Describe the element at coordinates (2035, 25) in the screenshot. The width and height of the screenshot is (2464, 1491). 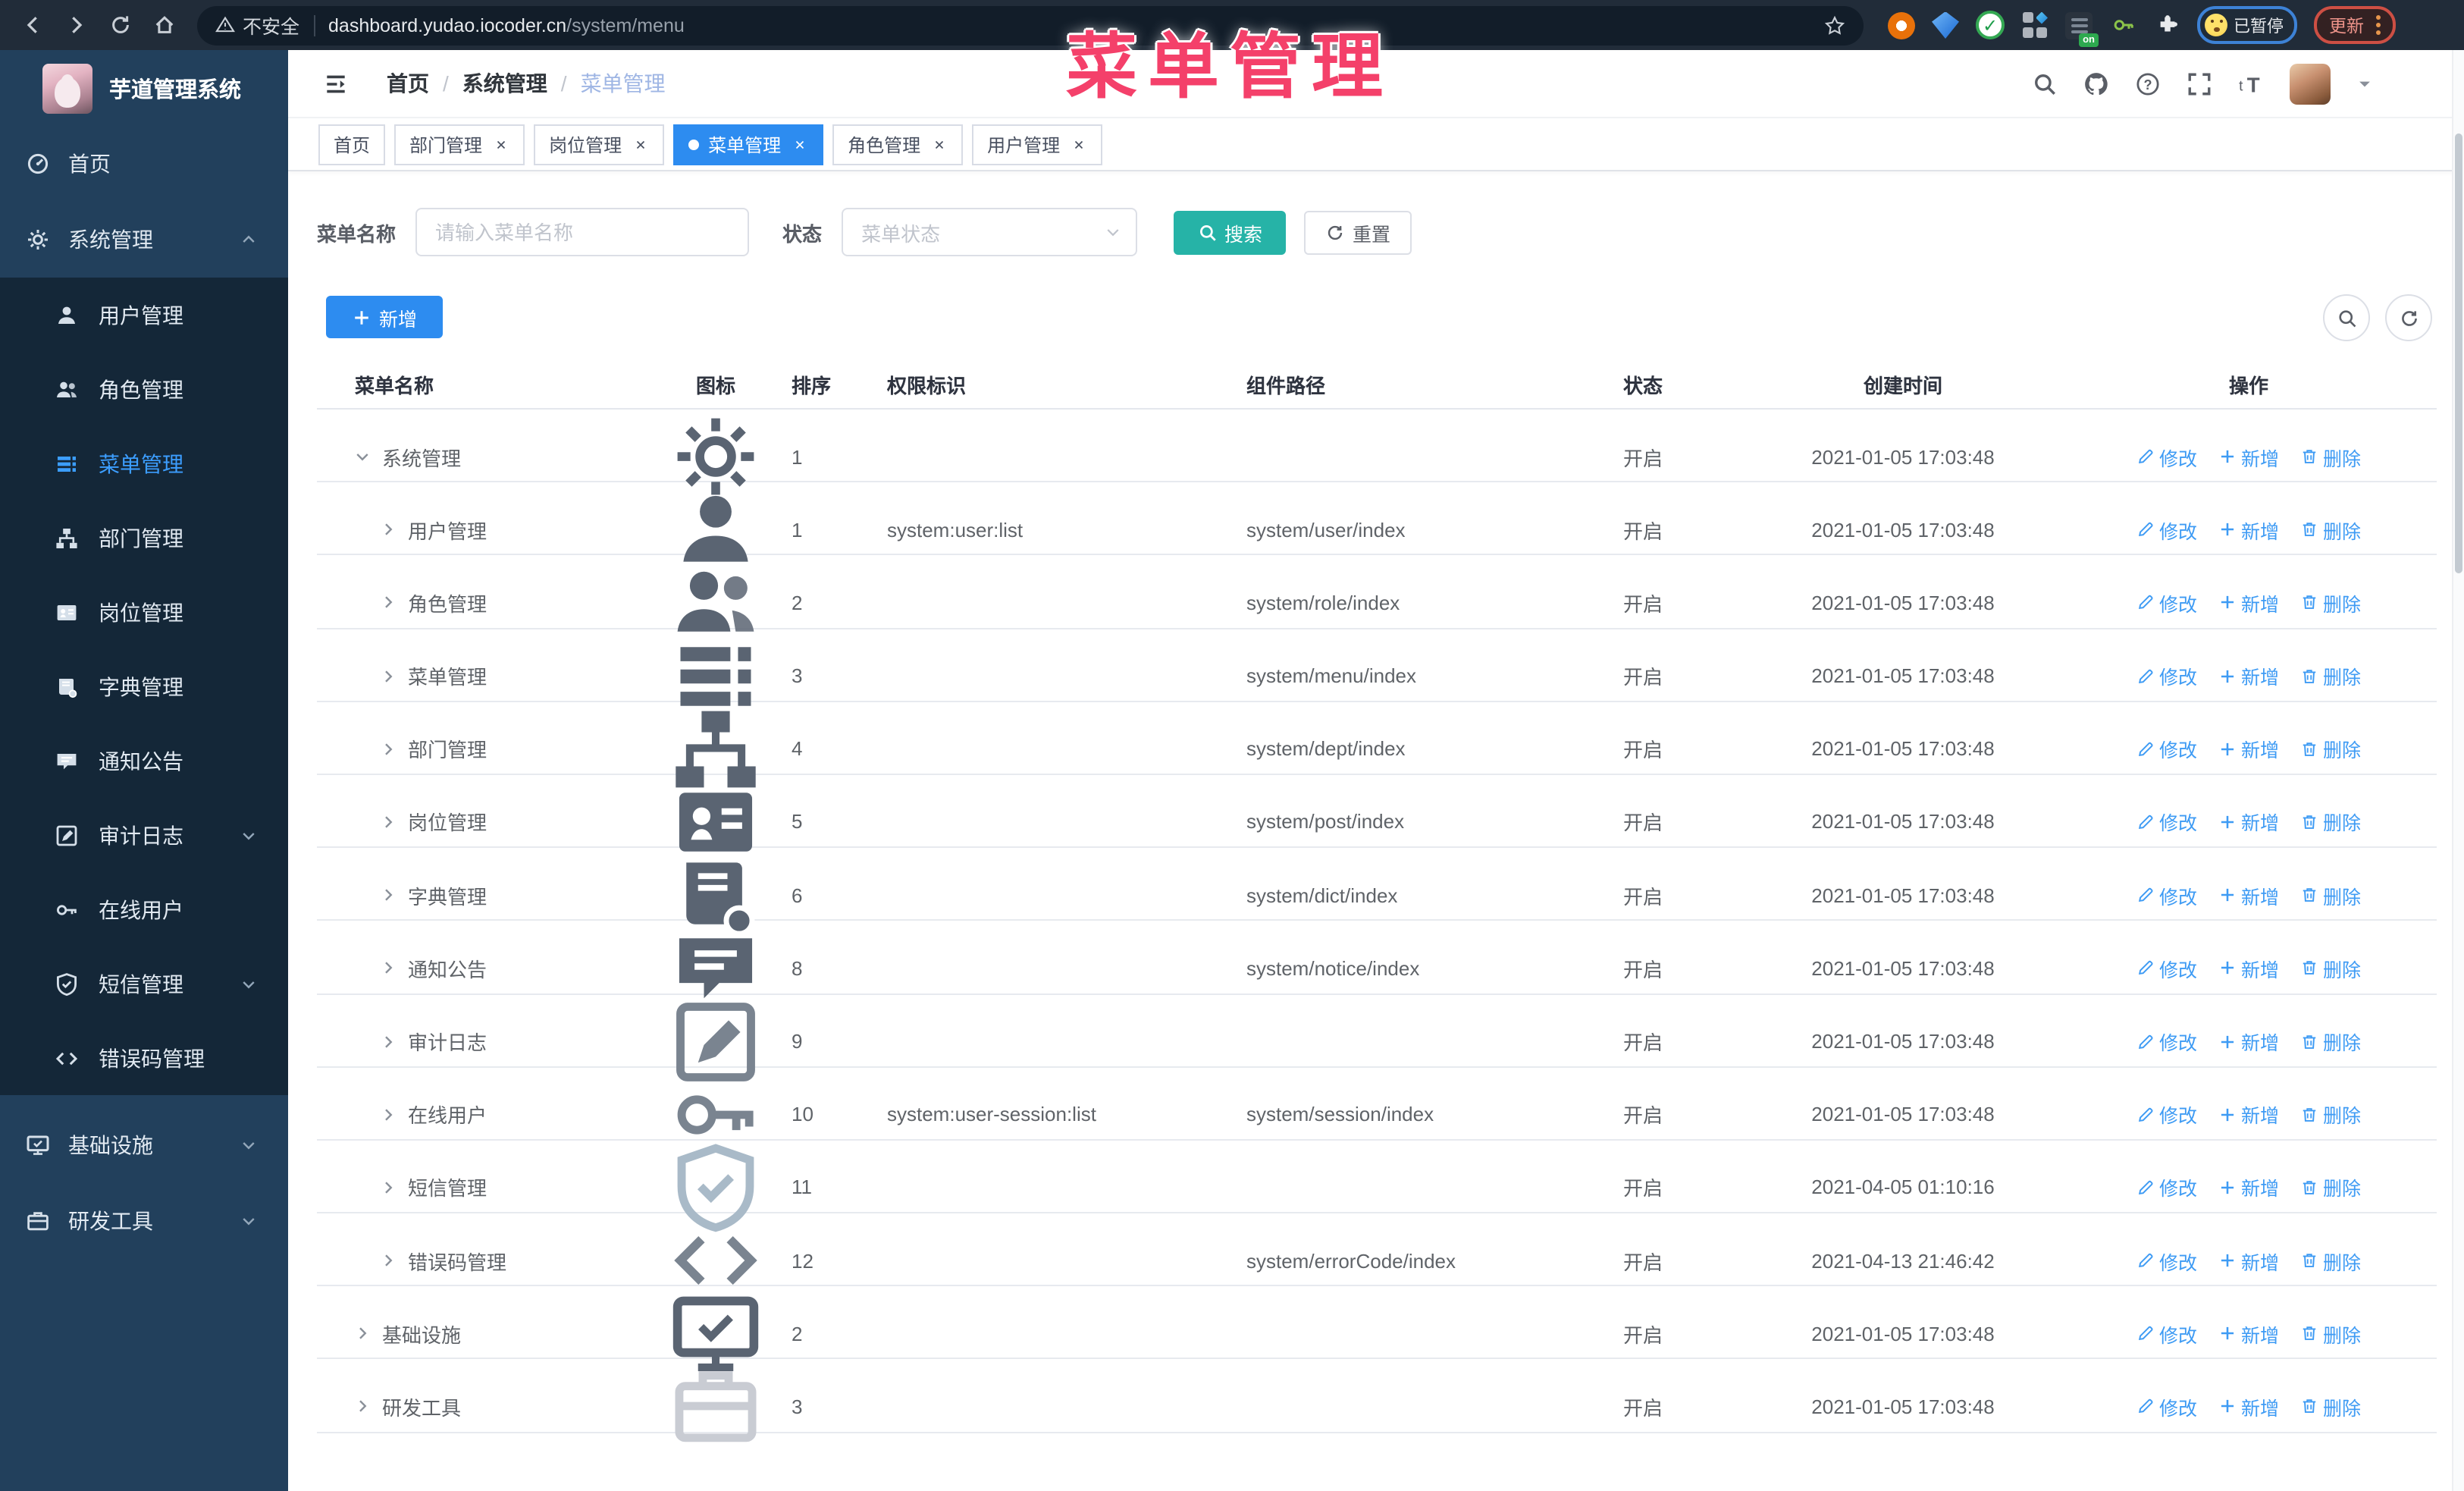
I see `extension-grid-icon` at that location.